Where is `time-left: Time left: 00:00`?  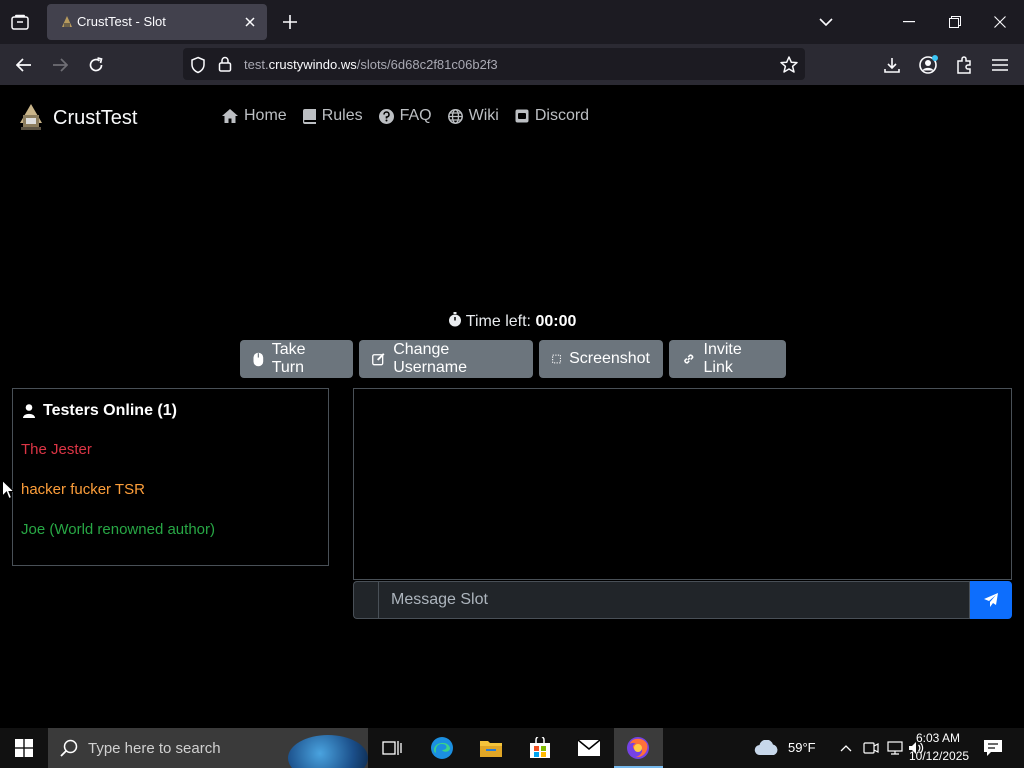
time-left: Time left: 00:00 is located at coordinates (512, 321).